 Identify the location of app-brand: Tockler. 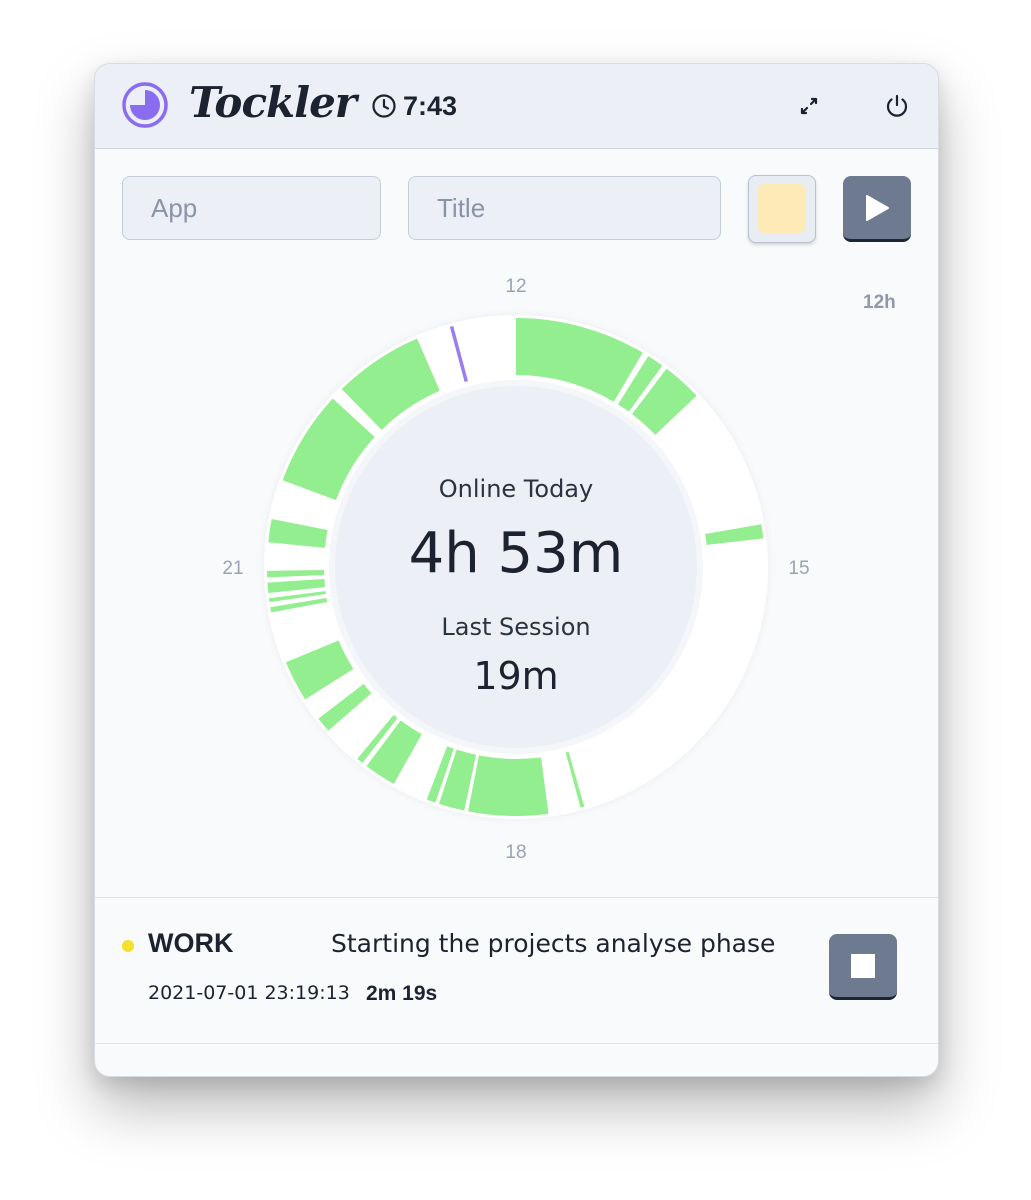
(273, 102).